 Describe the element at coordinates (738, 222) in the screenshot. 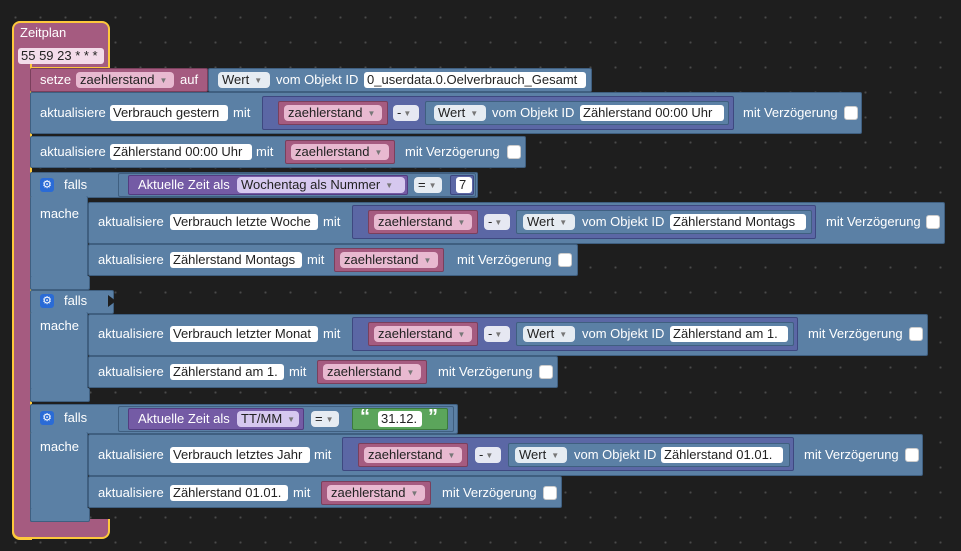

I see `object-id-field: Zählerstand Montags` at that location.